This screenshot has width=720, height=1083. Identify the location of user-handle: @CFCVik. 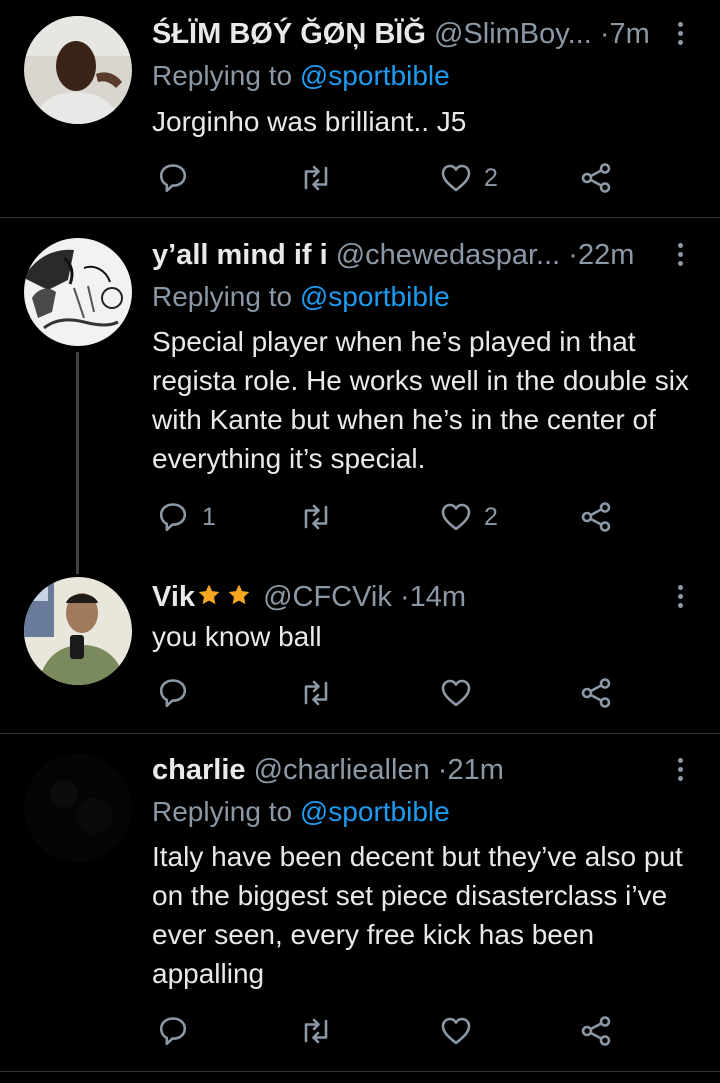
(327, 597).